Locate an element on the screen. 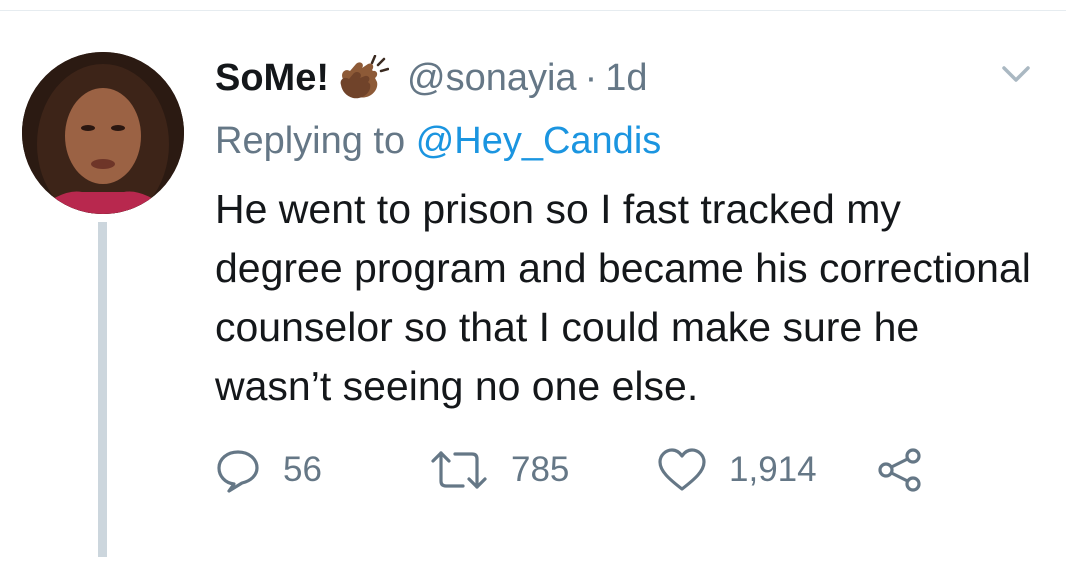 Image resolution: width=1066 pixels, height=564 pixels. thread-line is located at coordinates (102, 389).